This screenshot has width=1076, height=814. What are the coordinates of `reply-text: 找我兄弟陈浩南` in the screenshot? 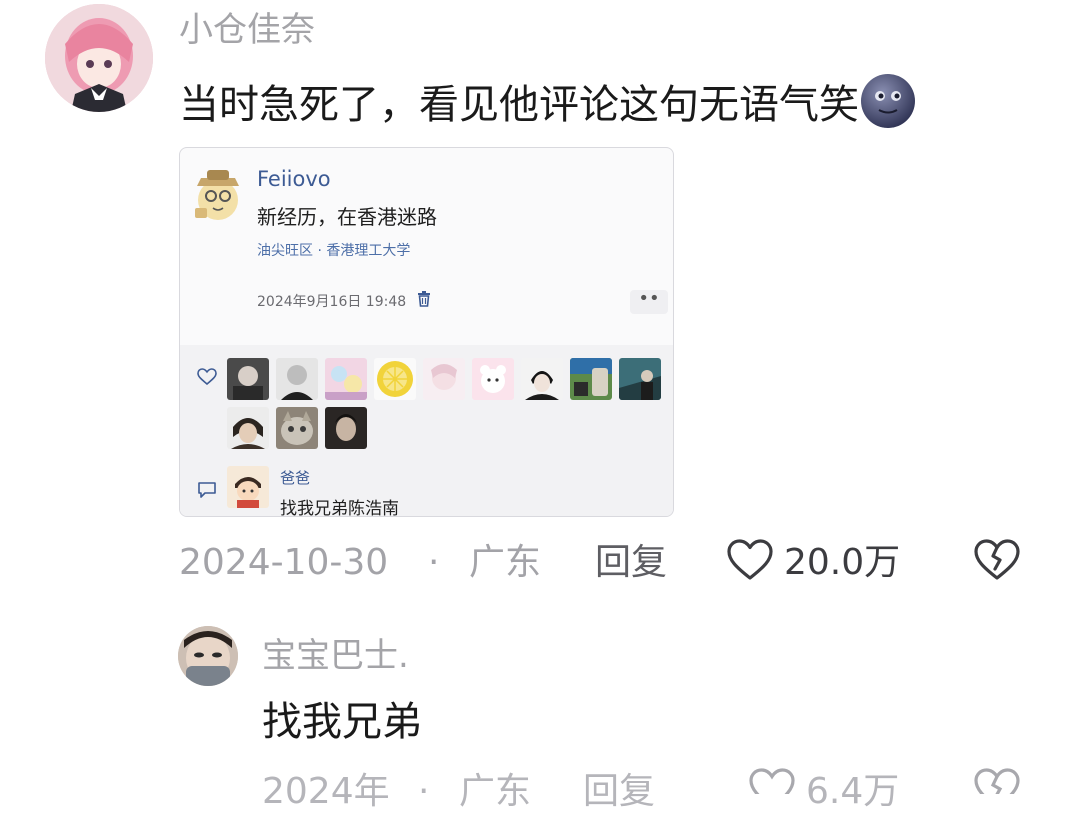 It's located at (339, 508).